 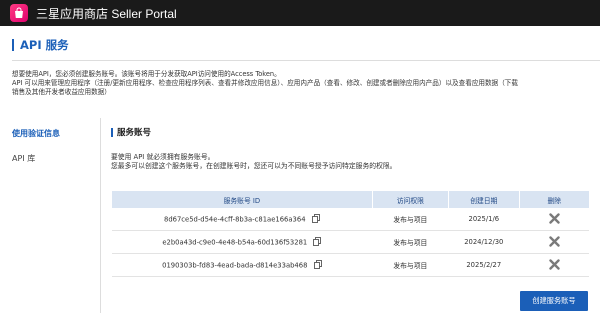 I want to click on account-id-cell: 0190303b-fd83-4ead-bada-d814e33ab468, so click(x=242, y=265).